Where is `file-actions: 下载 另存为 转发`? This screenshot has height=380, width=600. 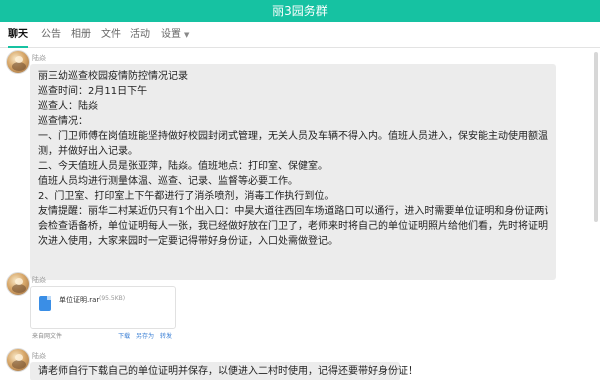 file-actions: 下载 另存为 转发 is located at coordinates (143, 335).